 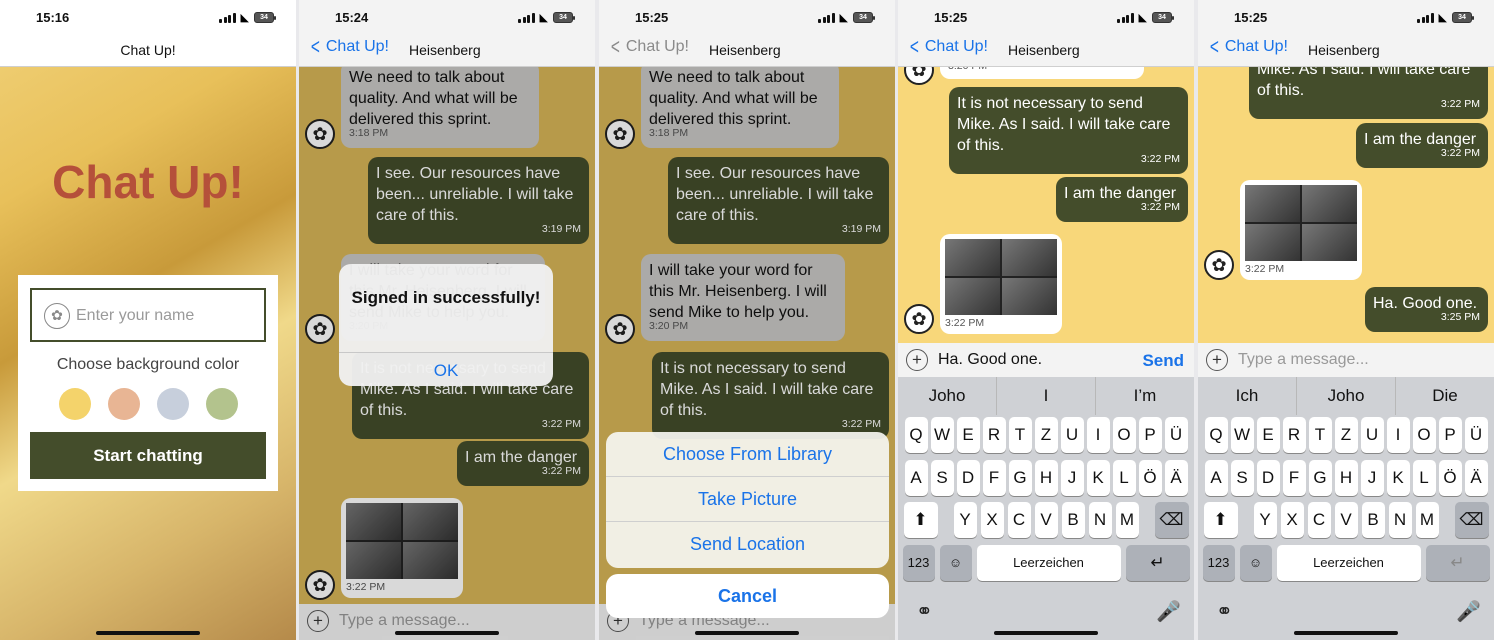 What do you see at coordinates (124, 404) in the screenshot?
I see `color-swatch-peach` at bounding box center [124, 404].